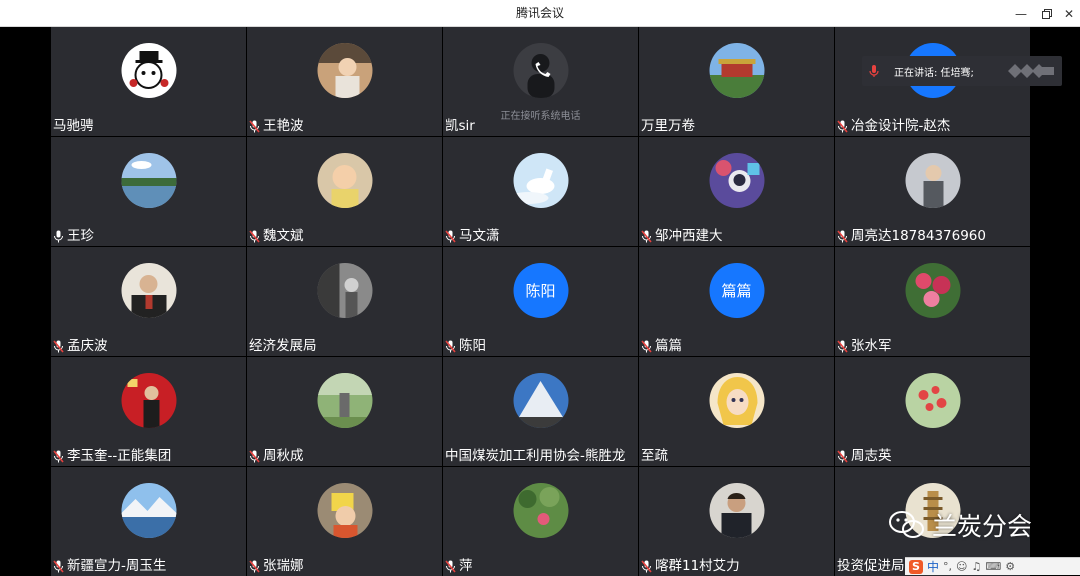 This screenshot has height=576, width=1080. What do you see at coordinates (932, 301) in the screenshot?
I see `participant-tile: 张水军` at bounding box center [932, 301].